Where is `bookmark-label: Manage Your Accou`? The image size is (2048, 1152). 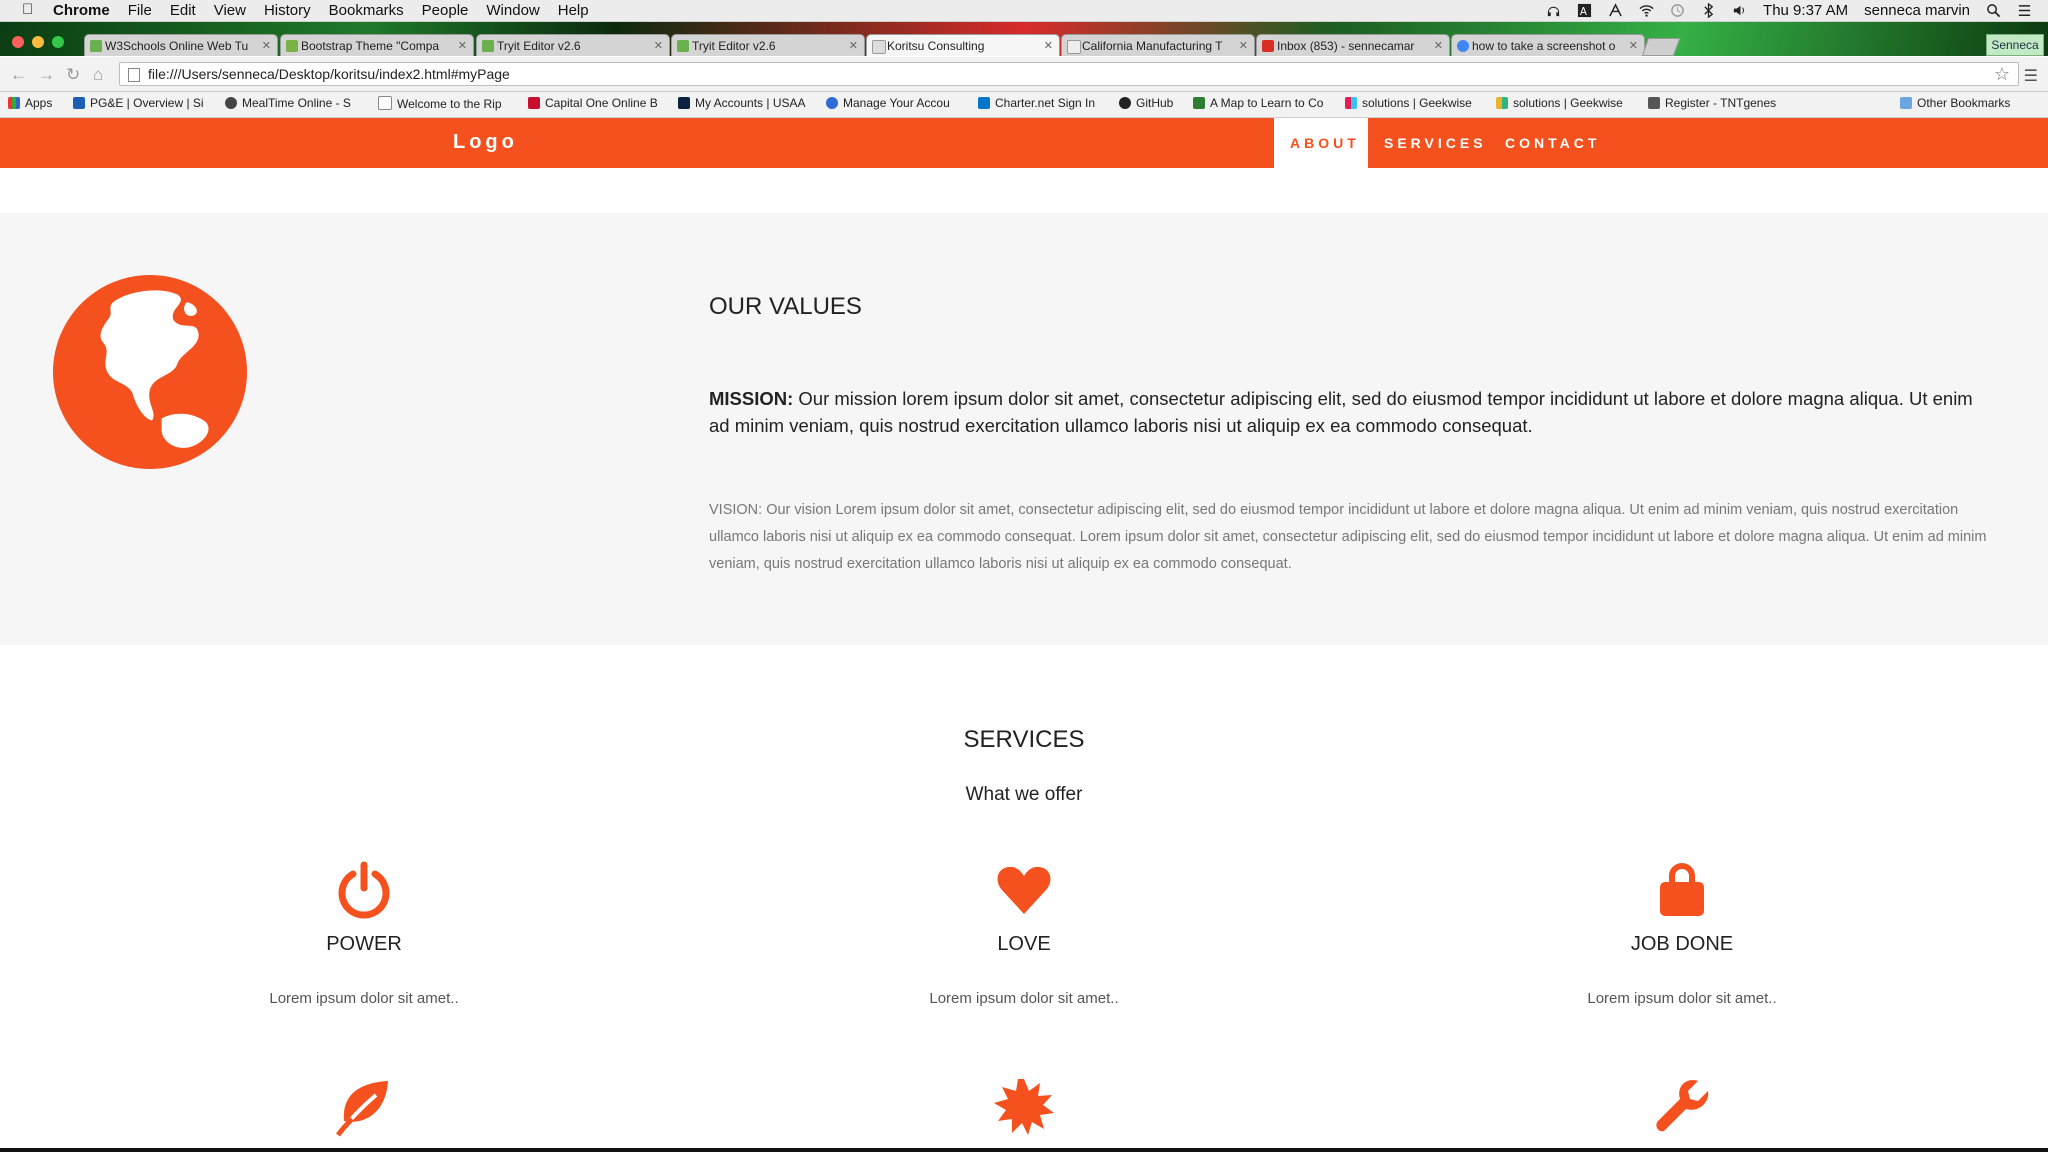
bookmark-label: Manage Your Accou is located at coordinates (896, 103).